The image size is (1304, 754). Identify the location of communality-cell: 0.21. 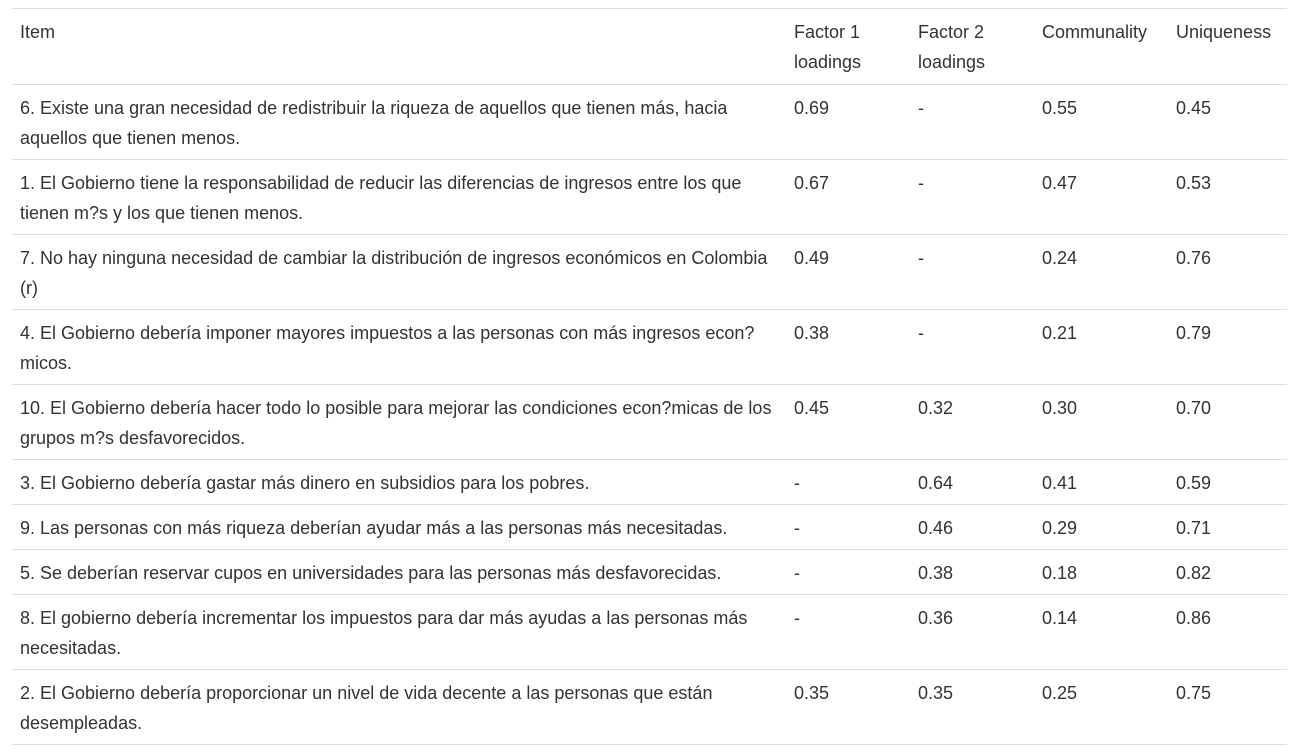
(1101, 347).